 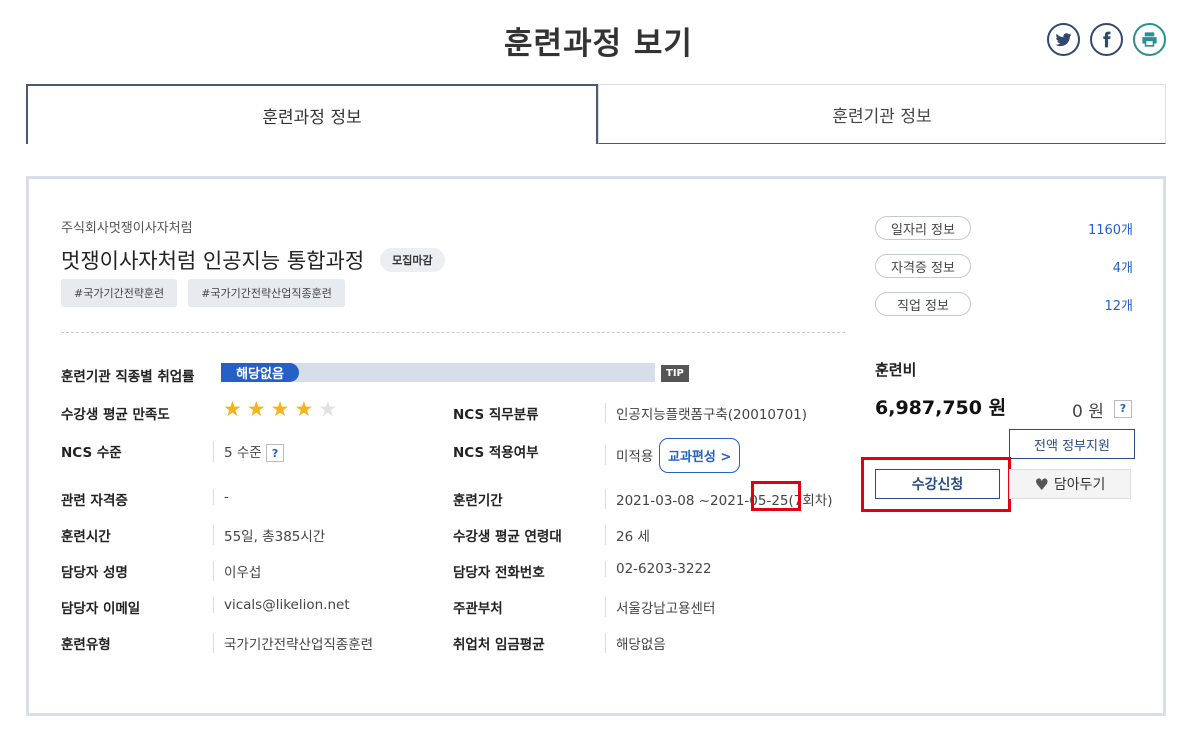 What do you see at coordinates (923, 266) in the screenshot?
I see `certificate-info-button: 자격증 정보` at bounding box center [923, 266].